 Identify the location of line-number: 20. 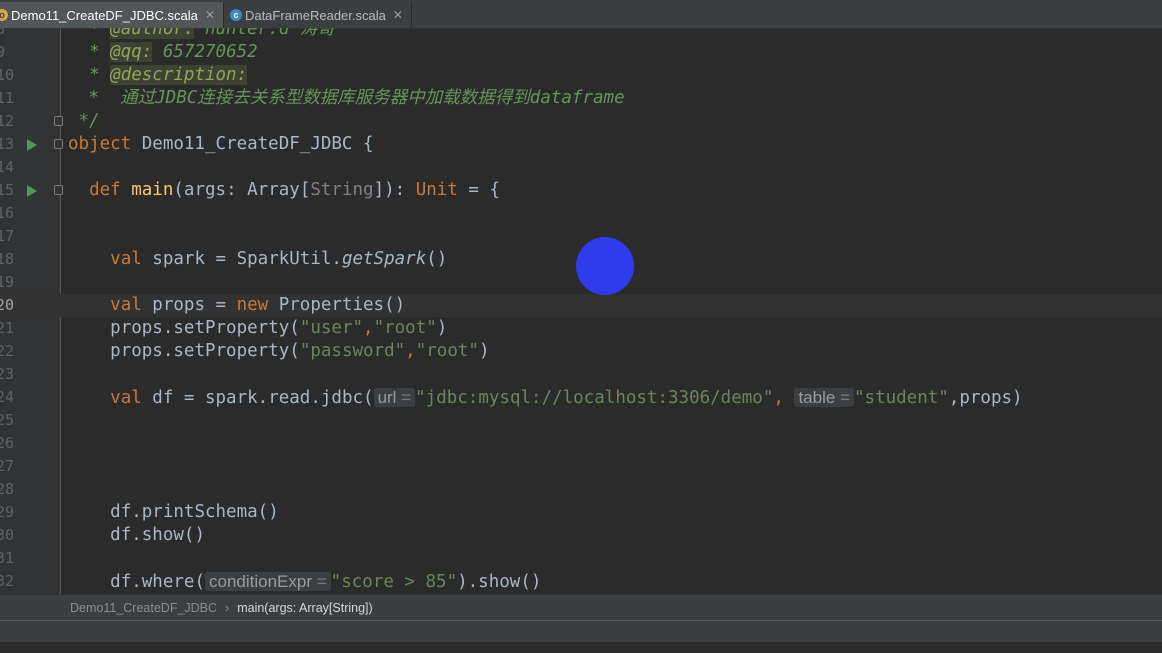
(7, 305).